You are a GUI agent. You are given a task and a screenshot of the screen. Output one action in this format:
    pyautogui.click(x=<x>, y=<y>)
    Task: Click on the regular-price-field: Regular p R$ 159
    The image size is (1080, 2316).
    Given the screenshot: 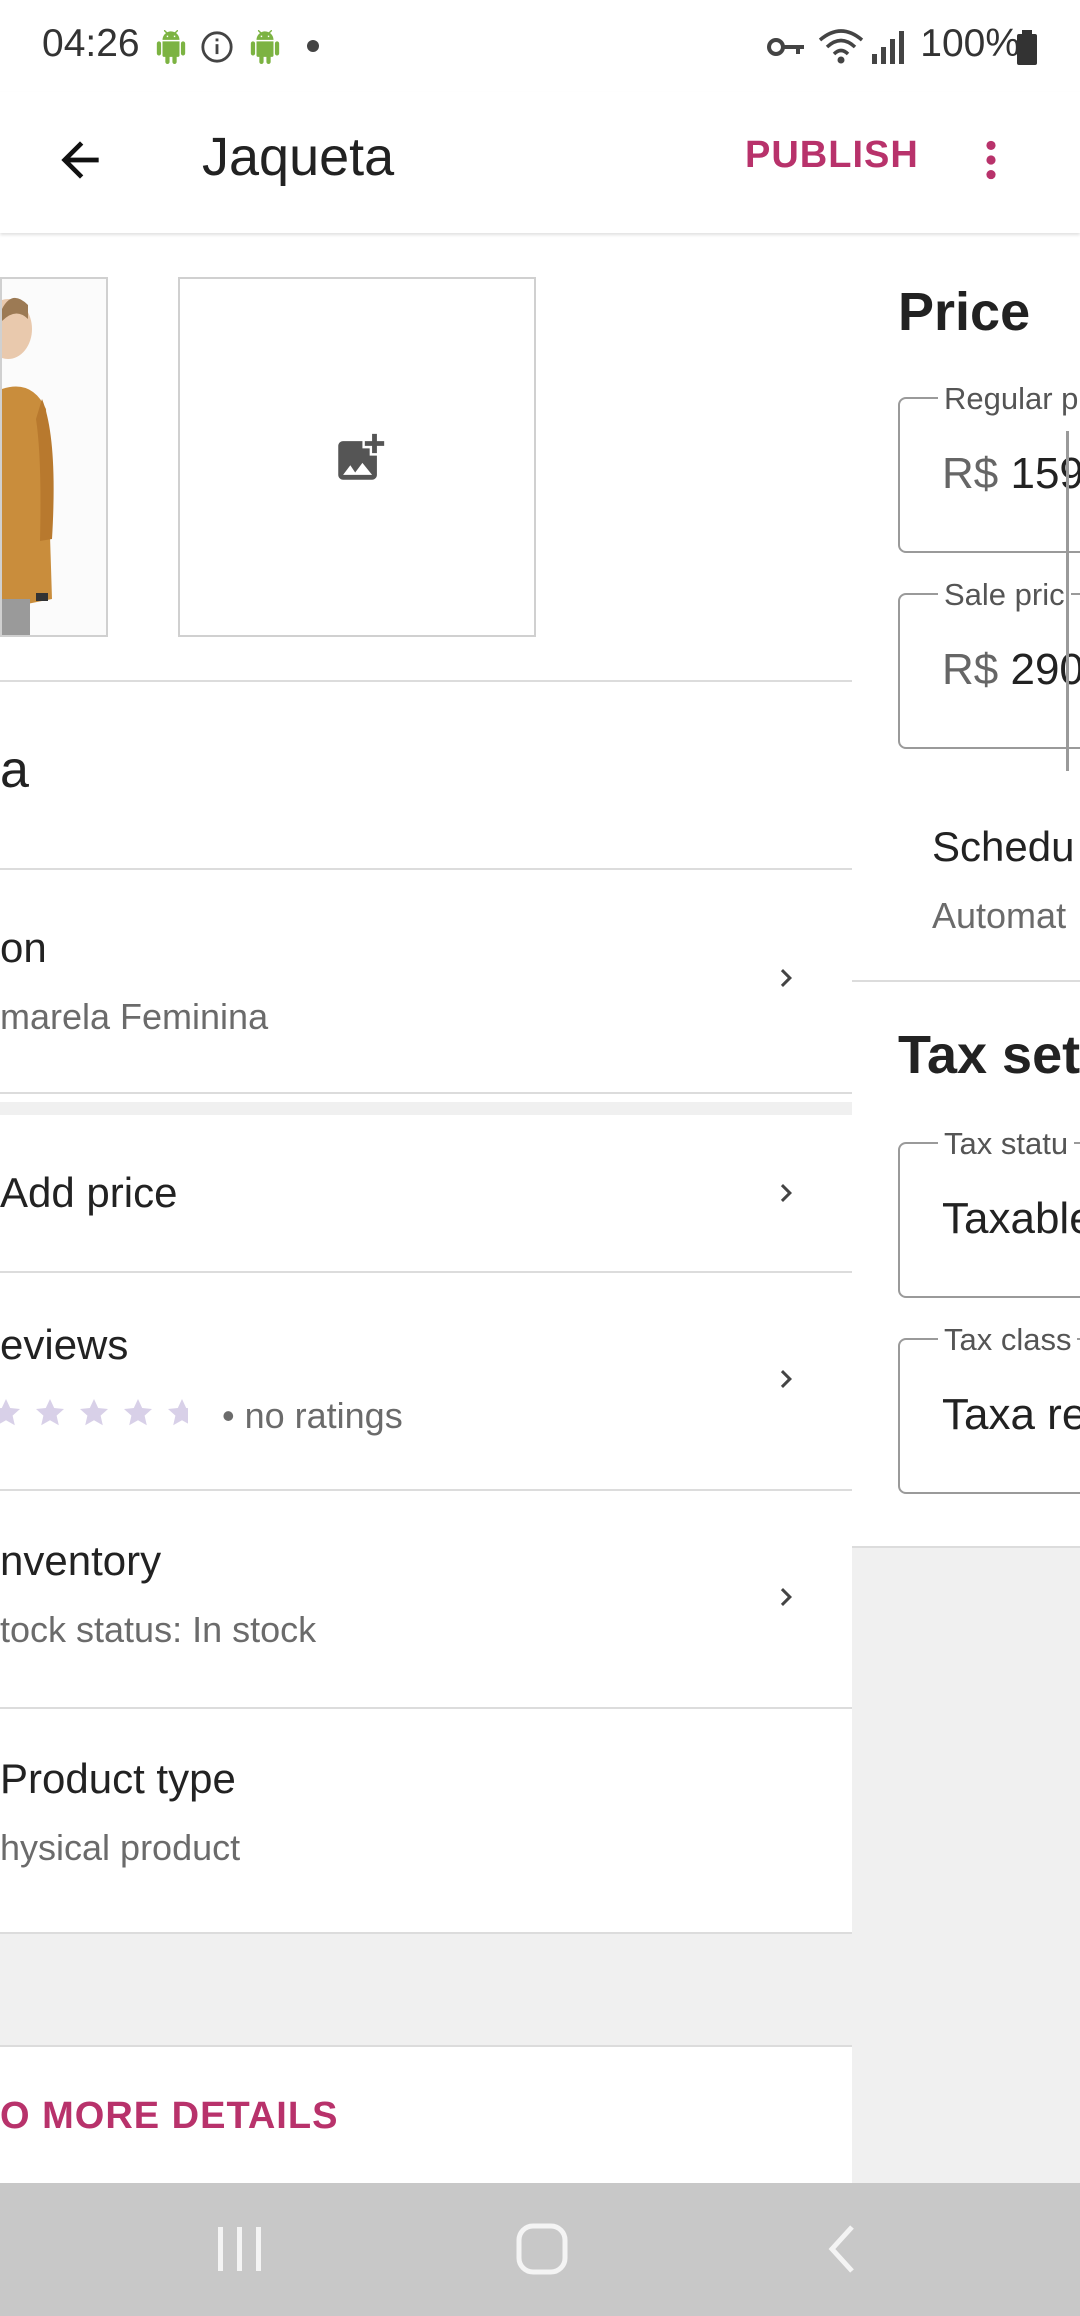 What is the action you would take?
    pyautogui.click(x=989, y=467)
    